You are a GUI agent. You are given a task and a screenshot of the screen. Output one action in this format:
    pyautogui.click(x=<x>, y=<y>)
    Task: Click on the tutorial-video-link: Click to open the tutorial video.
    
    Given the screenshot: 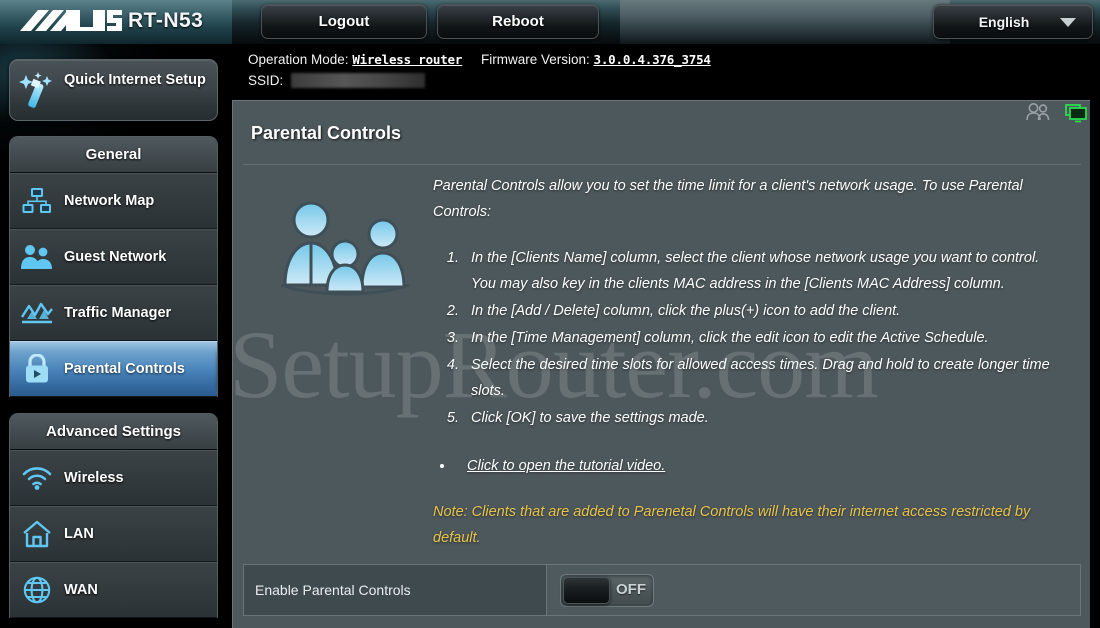 What is the action you would take?
    pyautogui.click(x=566, y=466)
    